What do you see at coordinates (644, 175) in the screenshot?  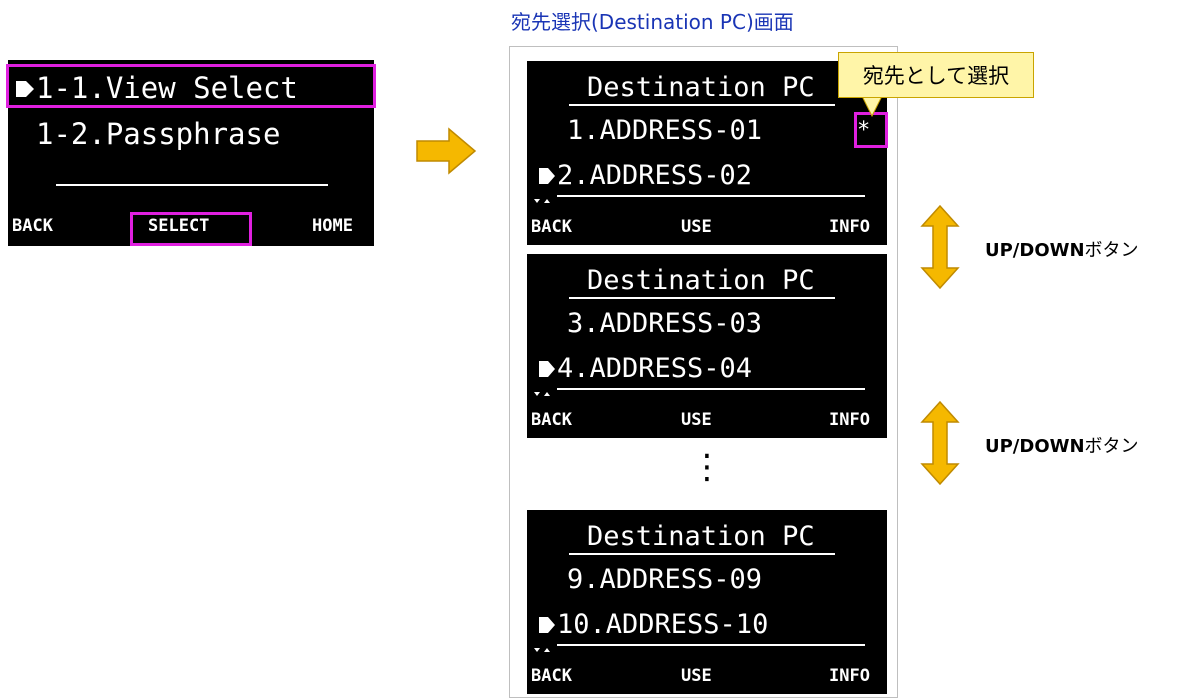 I see `list-item-selected: 2.ADDRESS-02` at bounding box center [644, 175].